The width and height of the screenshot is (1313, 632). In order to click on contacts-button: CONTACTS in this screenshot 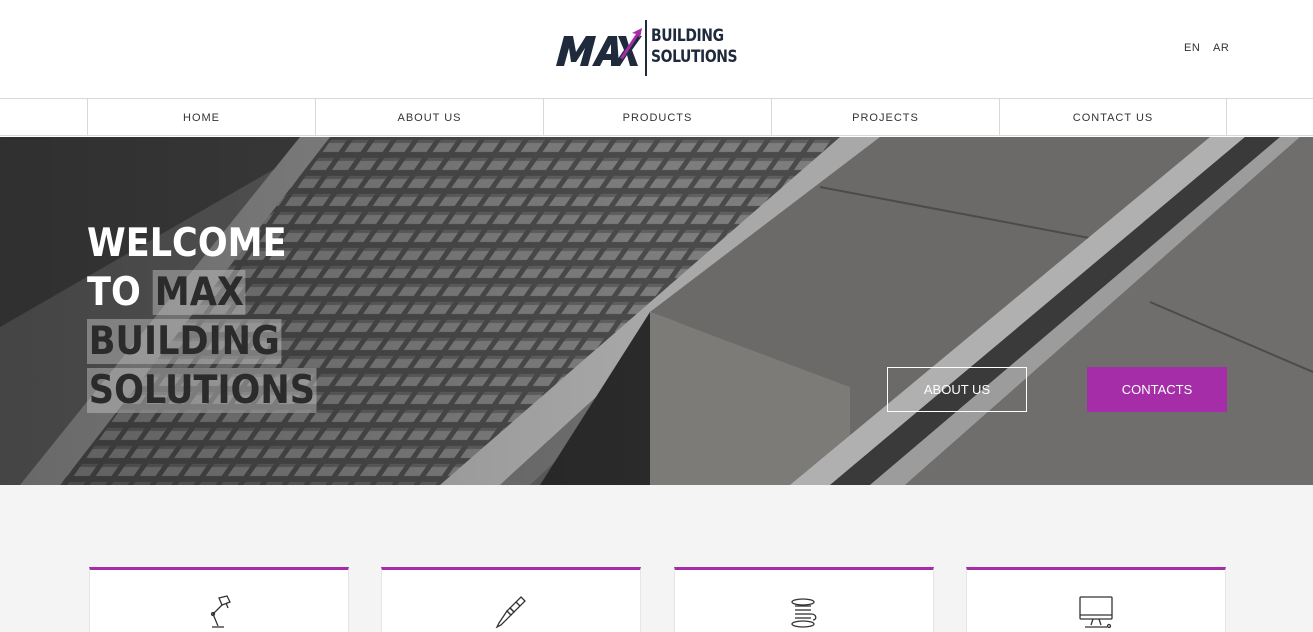, I will do `click(1157, 389)`.